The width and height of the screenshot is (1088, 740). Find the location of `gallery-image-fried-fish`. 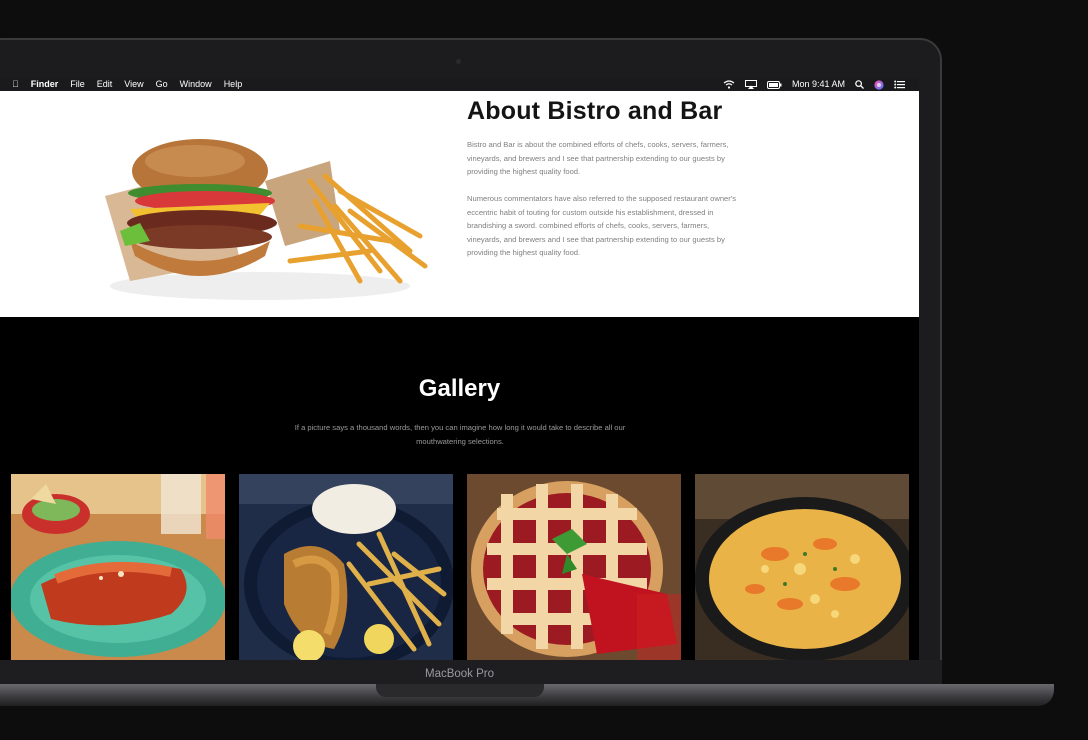

gallery-image-fried-fish is located at coordinates (346, 567).